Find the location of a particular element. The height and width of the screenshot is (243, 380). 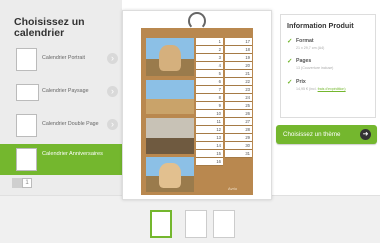

pager-prev-button is located at coordinates (17, 183).